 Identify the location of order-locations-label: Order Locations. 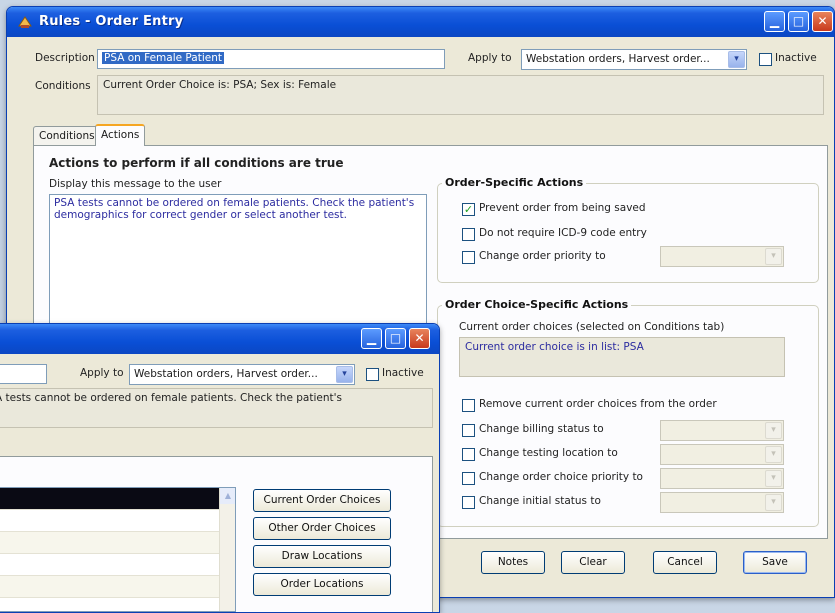
(322, 584).